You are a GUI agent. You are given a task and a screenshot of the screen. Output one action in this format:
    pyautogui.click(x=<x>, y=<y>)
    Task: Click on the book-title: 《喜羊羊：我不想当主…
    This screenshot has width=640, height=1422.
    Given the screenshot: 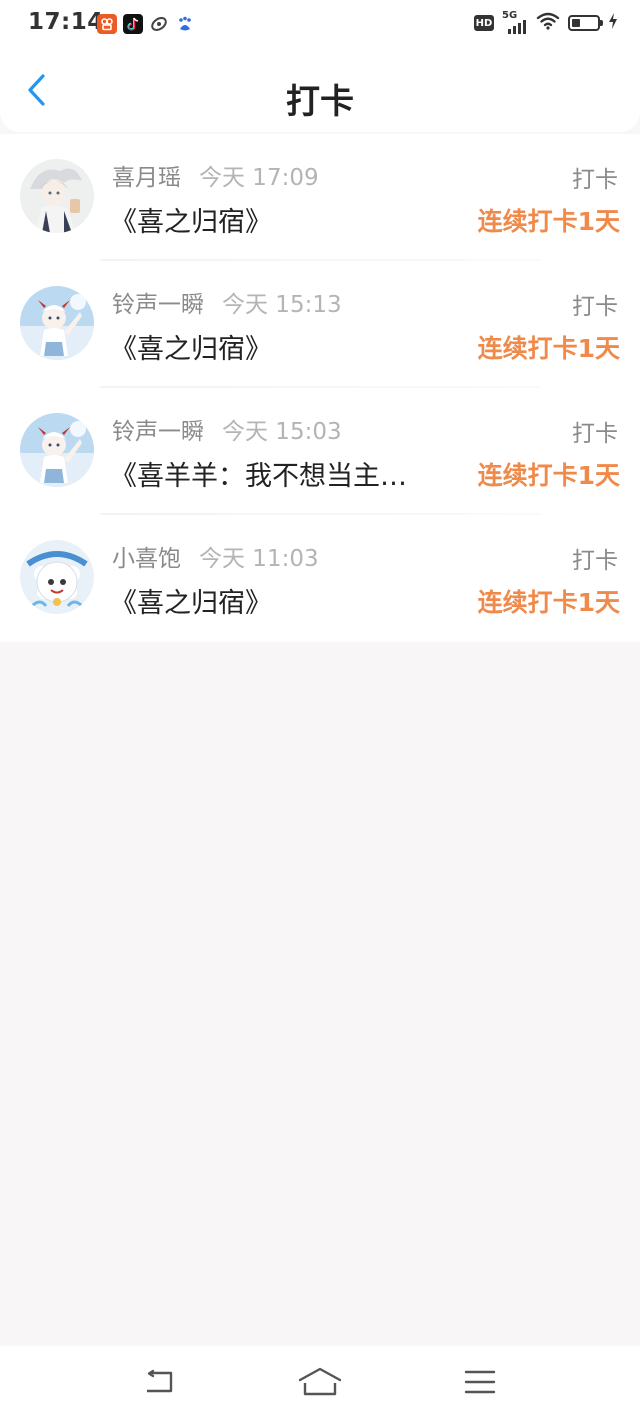 What is the action you would take?
    pyautogui.click(x=282, y=473)
    